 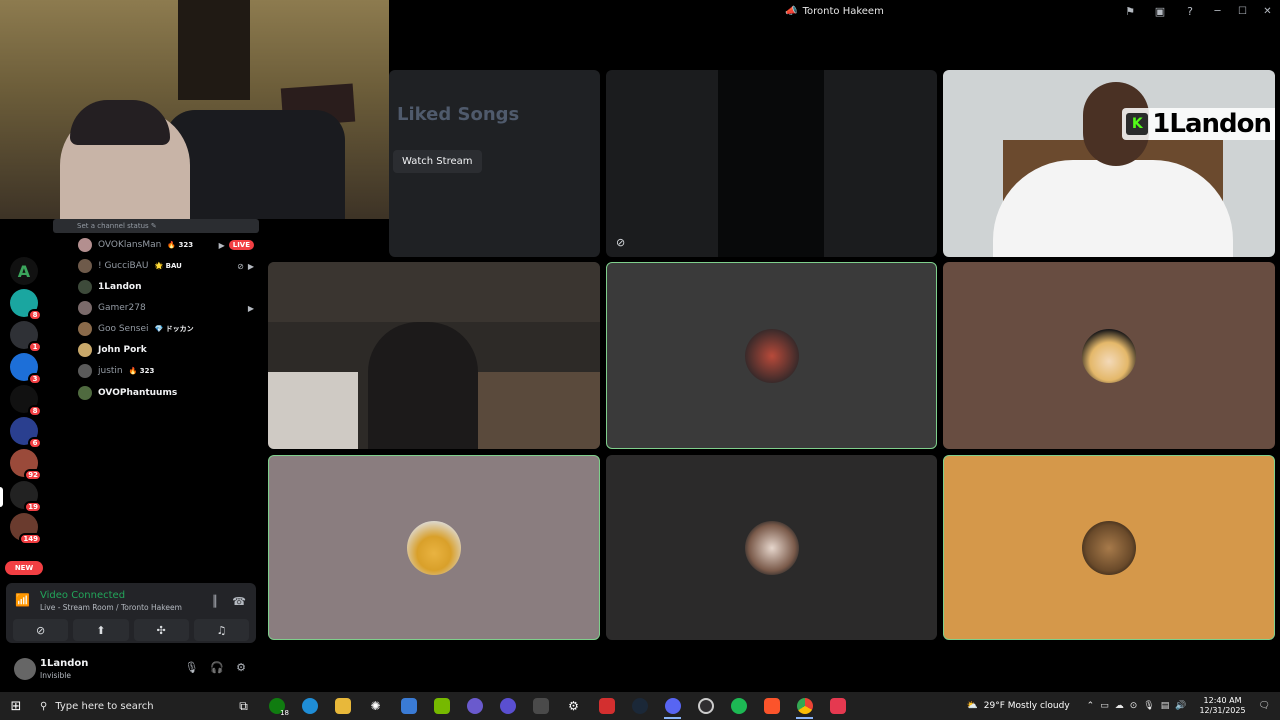 What do you see at coordinates (25, 603) in the screenshot?
I see `signal-icon: 📶` at bounding box center [25, 603].